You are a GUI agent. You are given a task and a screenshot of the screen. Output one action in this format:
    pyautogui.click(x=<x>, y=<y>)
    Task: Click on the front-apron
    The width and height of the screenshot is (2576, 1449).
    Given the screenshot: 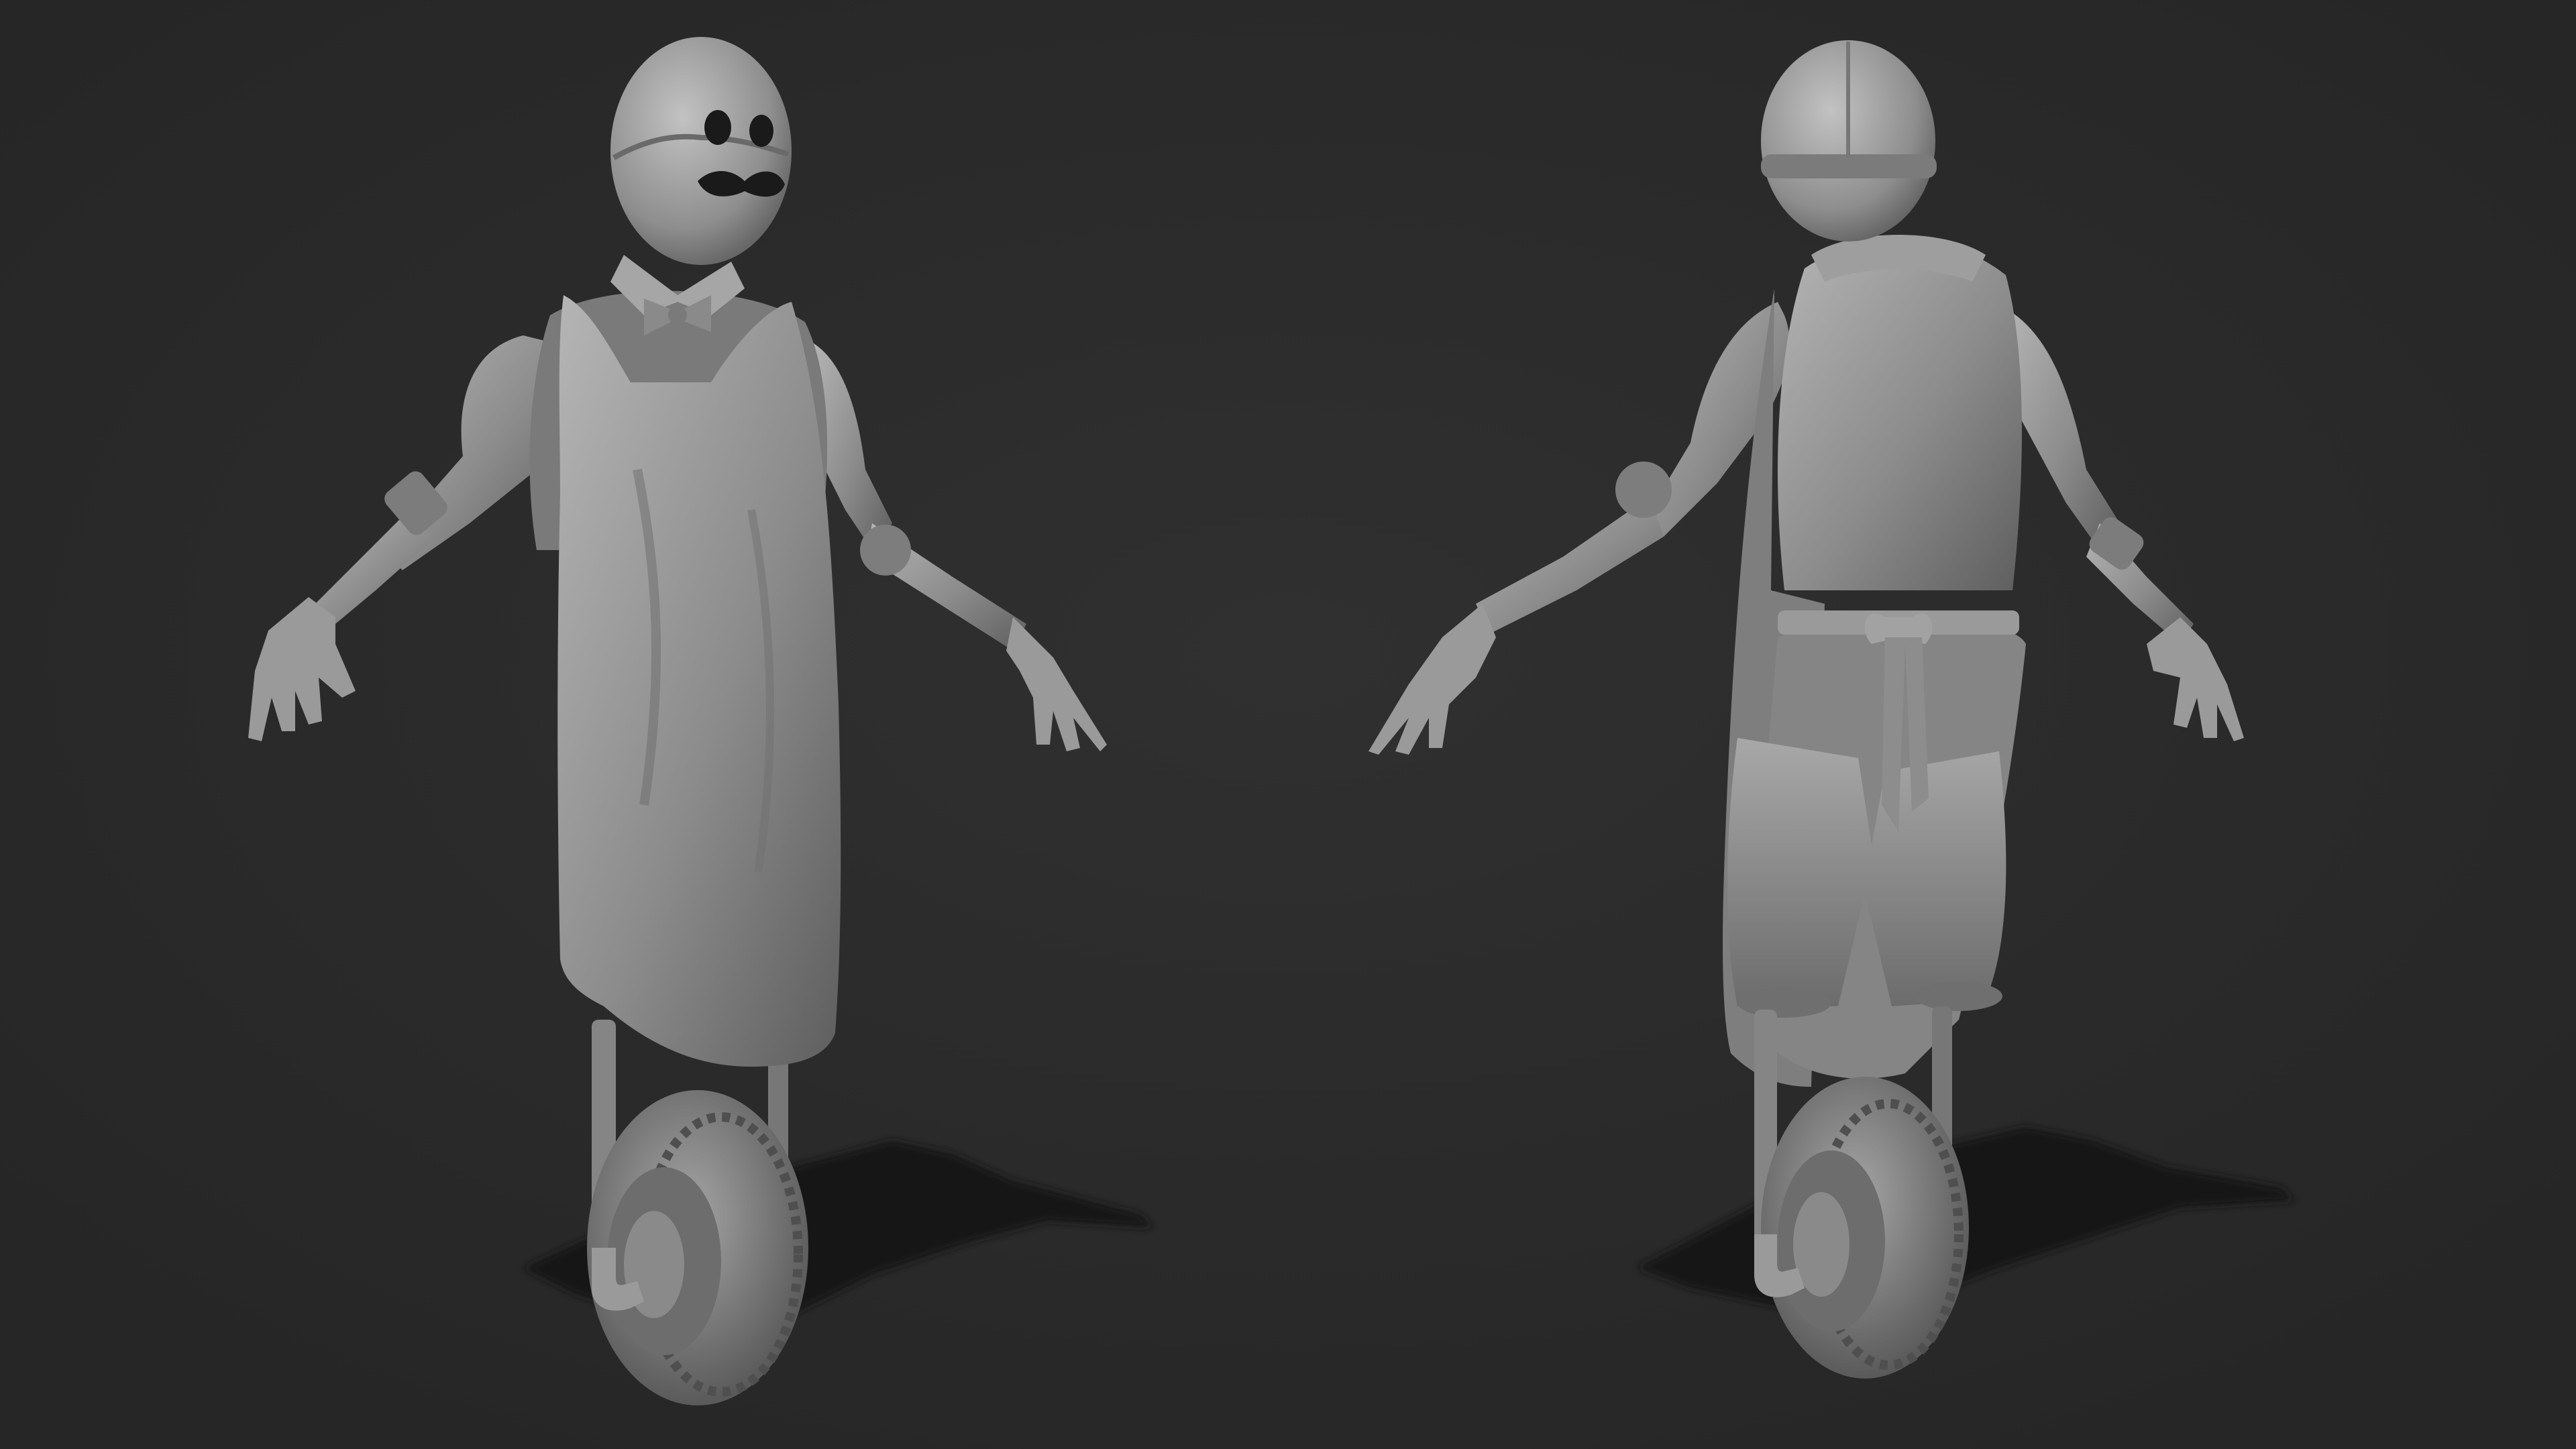 What is the action you would take?
    pyautogui.click(x=699, y=681)
    